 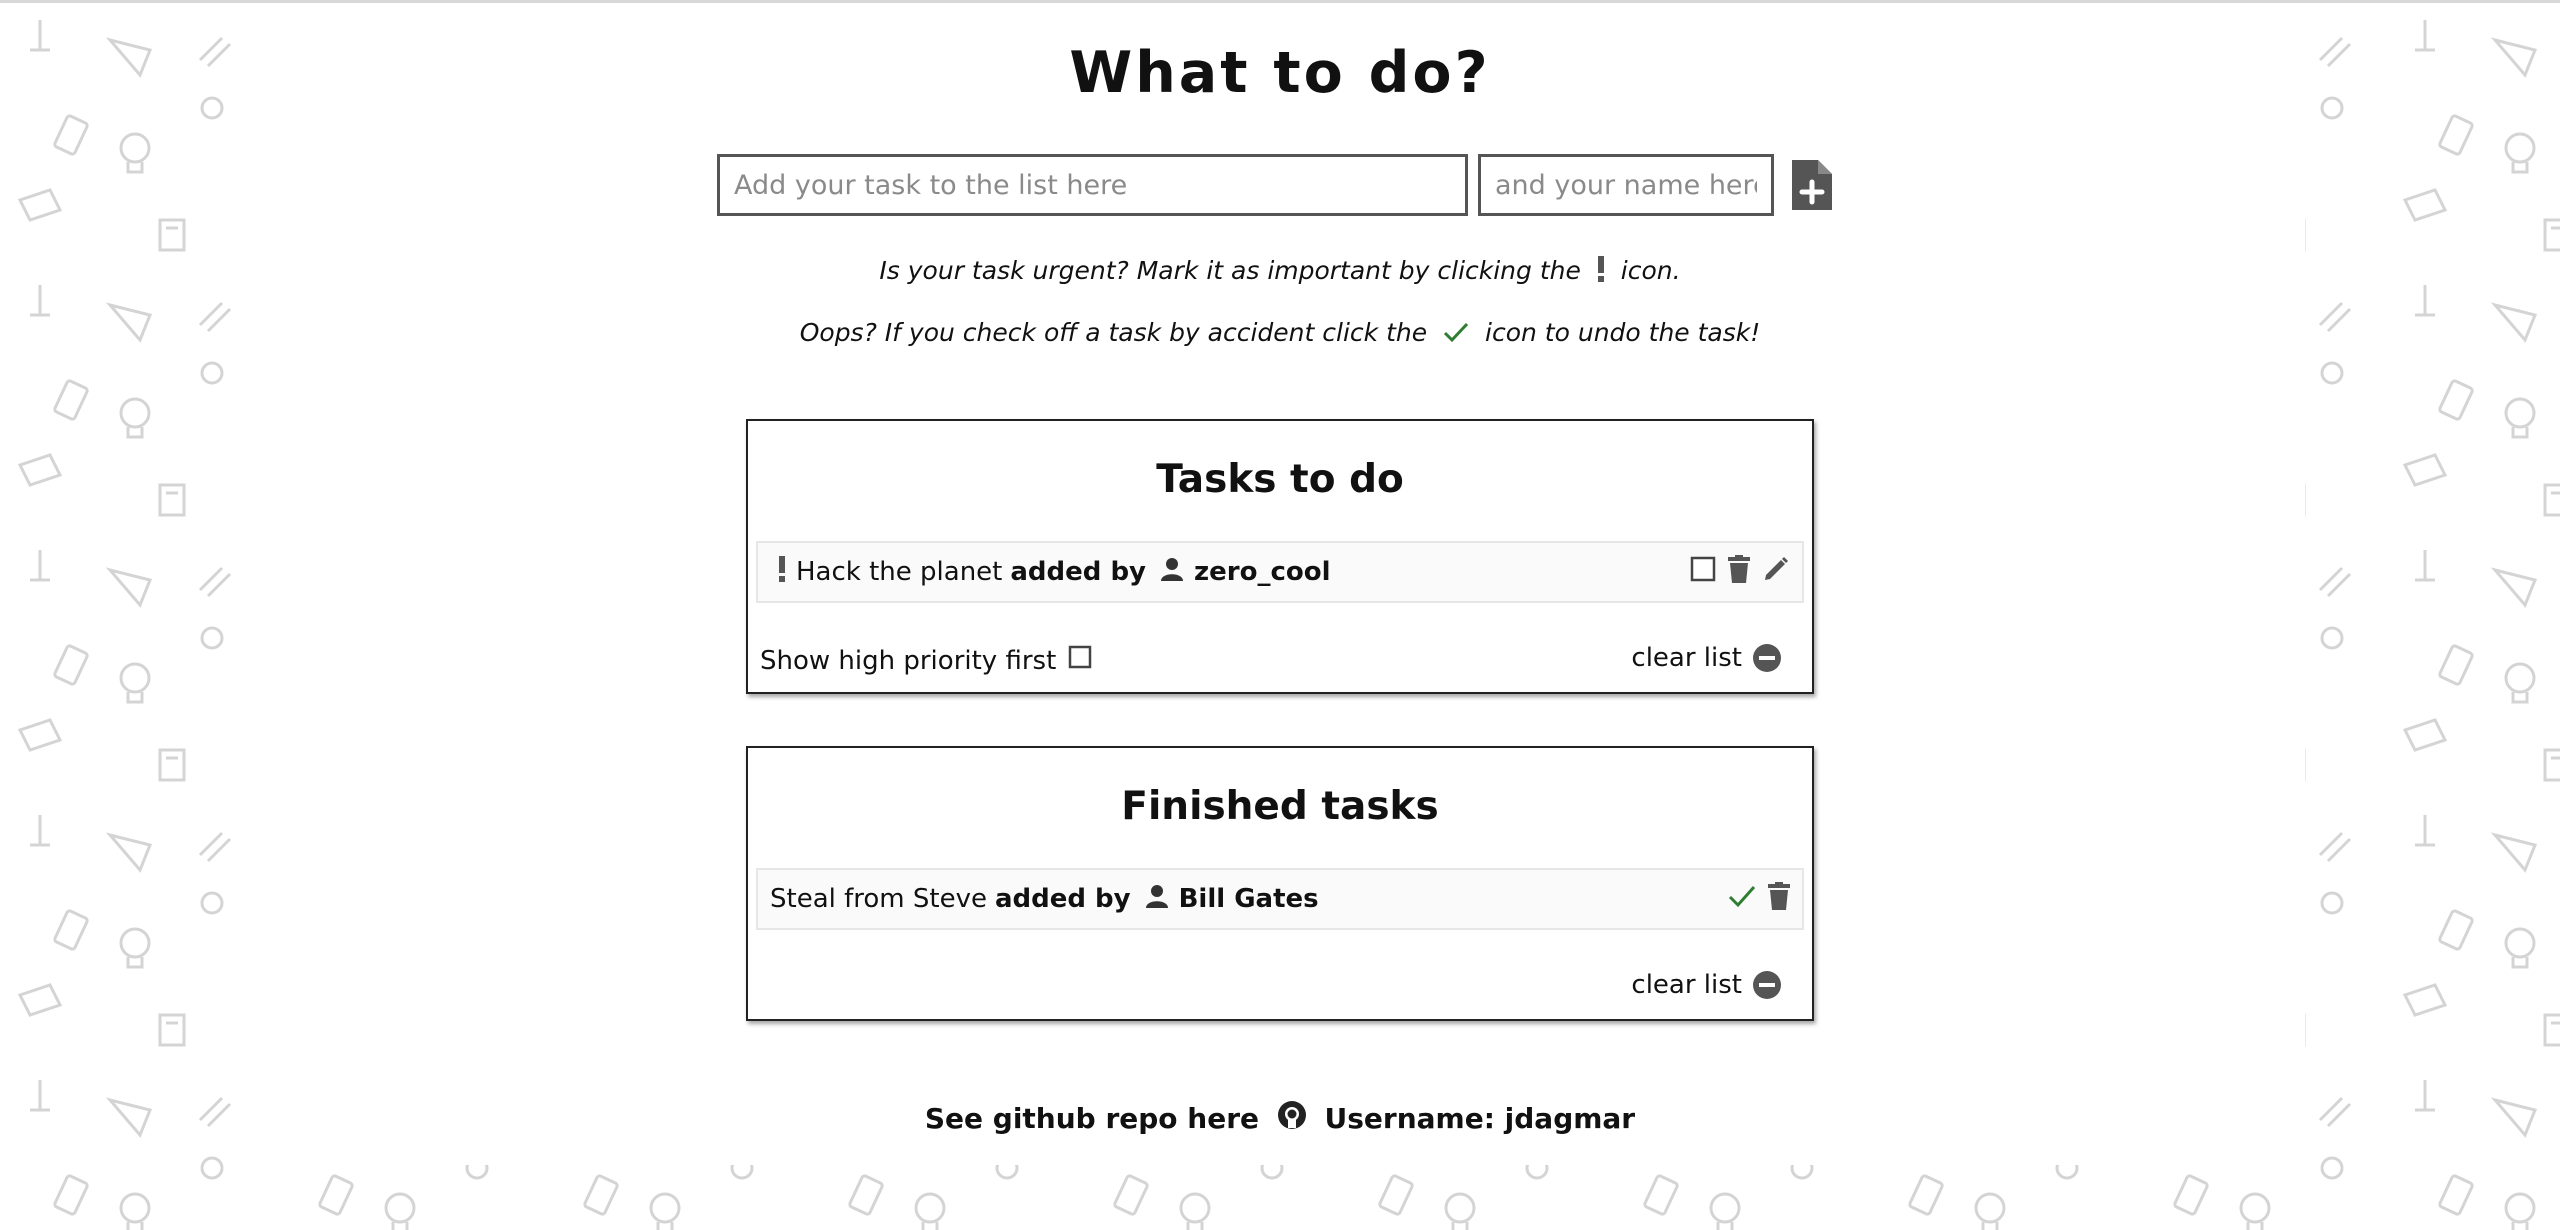 What do you see at coordinates (908, 660) in the screenshot?
I see `priority-toggle-label: Show high priority first` at bounding box center [908, 660].